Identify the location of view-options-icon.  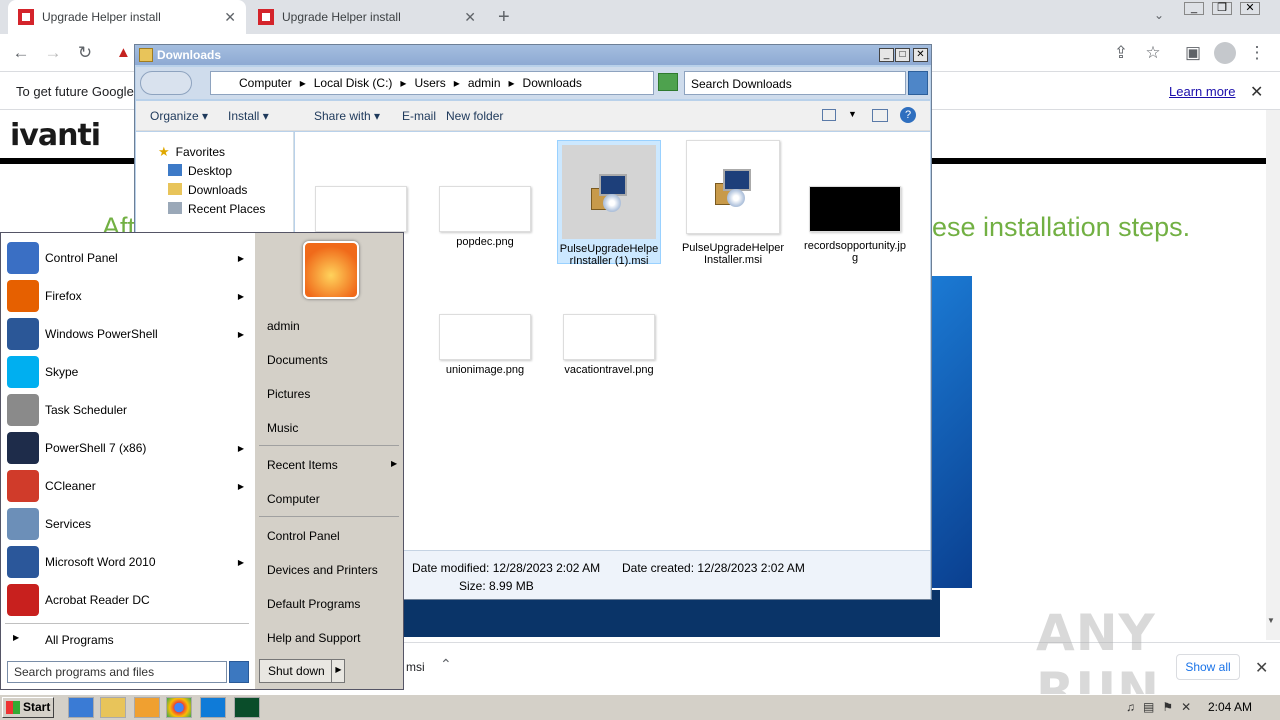
(829, 115).